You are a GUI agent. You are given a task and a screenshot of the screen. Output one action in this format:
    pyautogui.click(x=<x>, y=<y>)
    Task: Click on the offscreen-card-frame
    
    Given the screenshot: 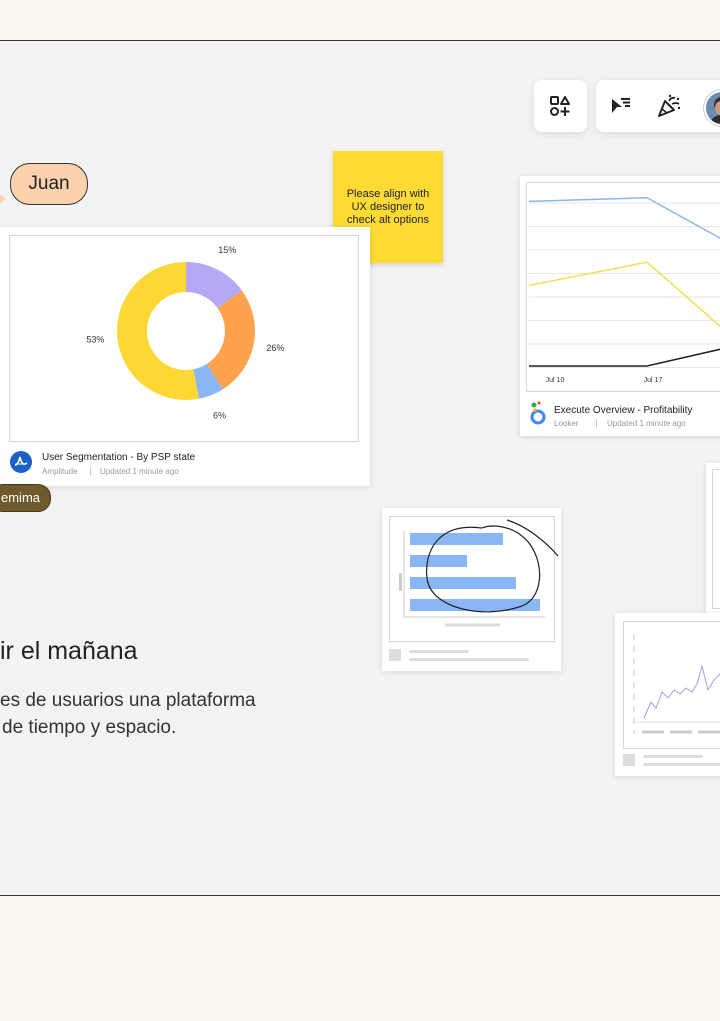 What is the action you would take?
    pyautogui.click(x=716, y=539)
    